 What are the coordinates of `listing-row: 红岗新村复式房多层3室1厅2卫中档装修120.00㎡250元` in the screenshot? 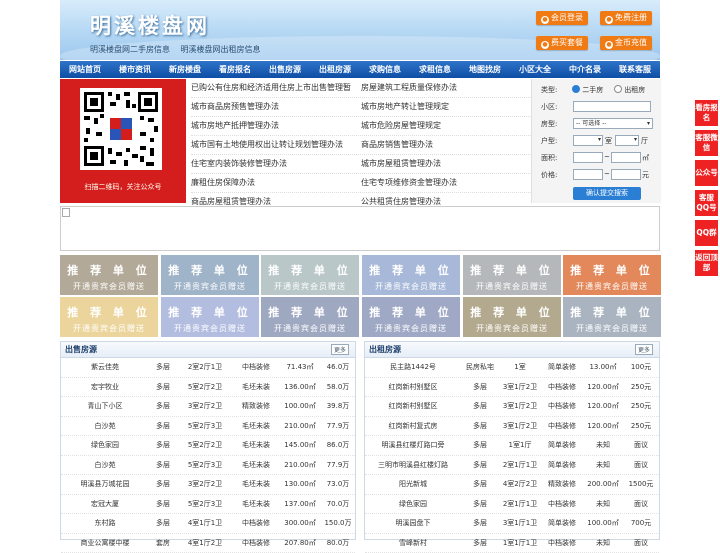 It's located at (512, 427).